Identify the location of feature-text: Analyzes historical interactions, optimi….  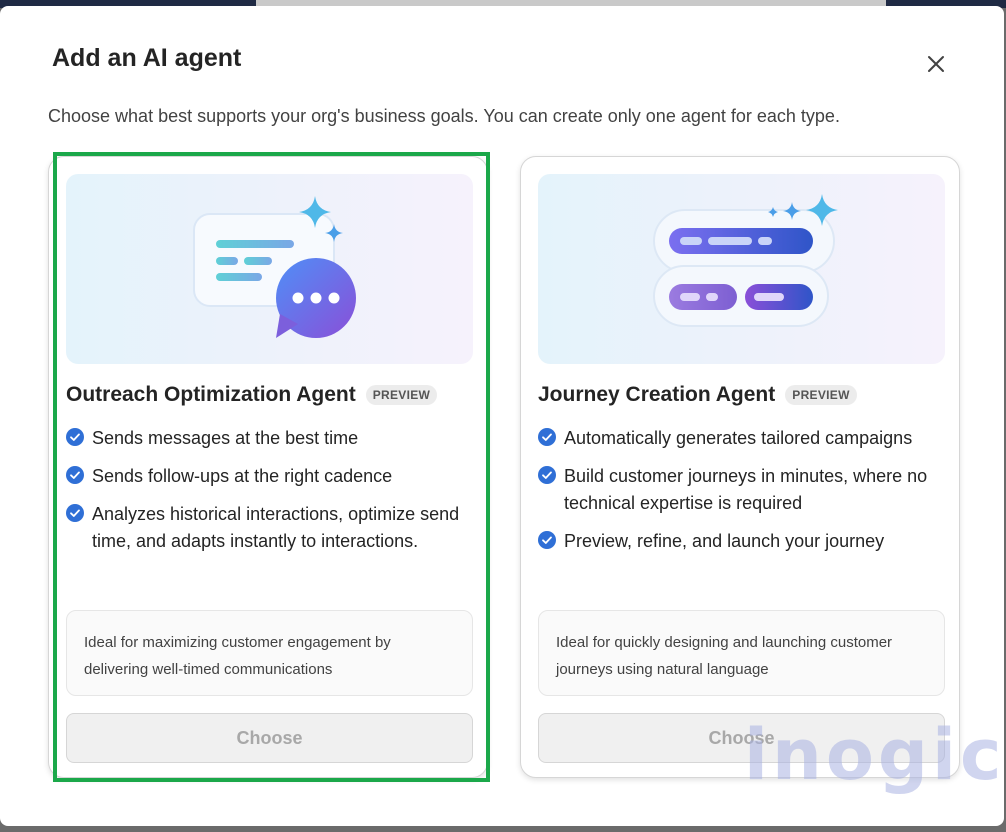
(276, 527).